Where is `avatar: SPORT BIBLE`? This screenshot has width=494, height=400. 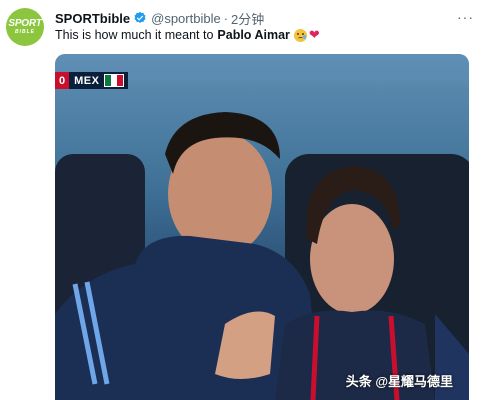
avatar: SPORT BIBLE is located at coordinates (25, 27).